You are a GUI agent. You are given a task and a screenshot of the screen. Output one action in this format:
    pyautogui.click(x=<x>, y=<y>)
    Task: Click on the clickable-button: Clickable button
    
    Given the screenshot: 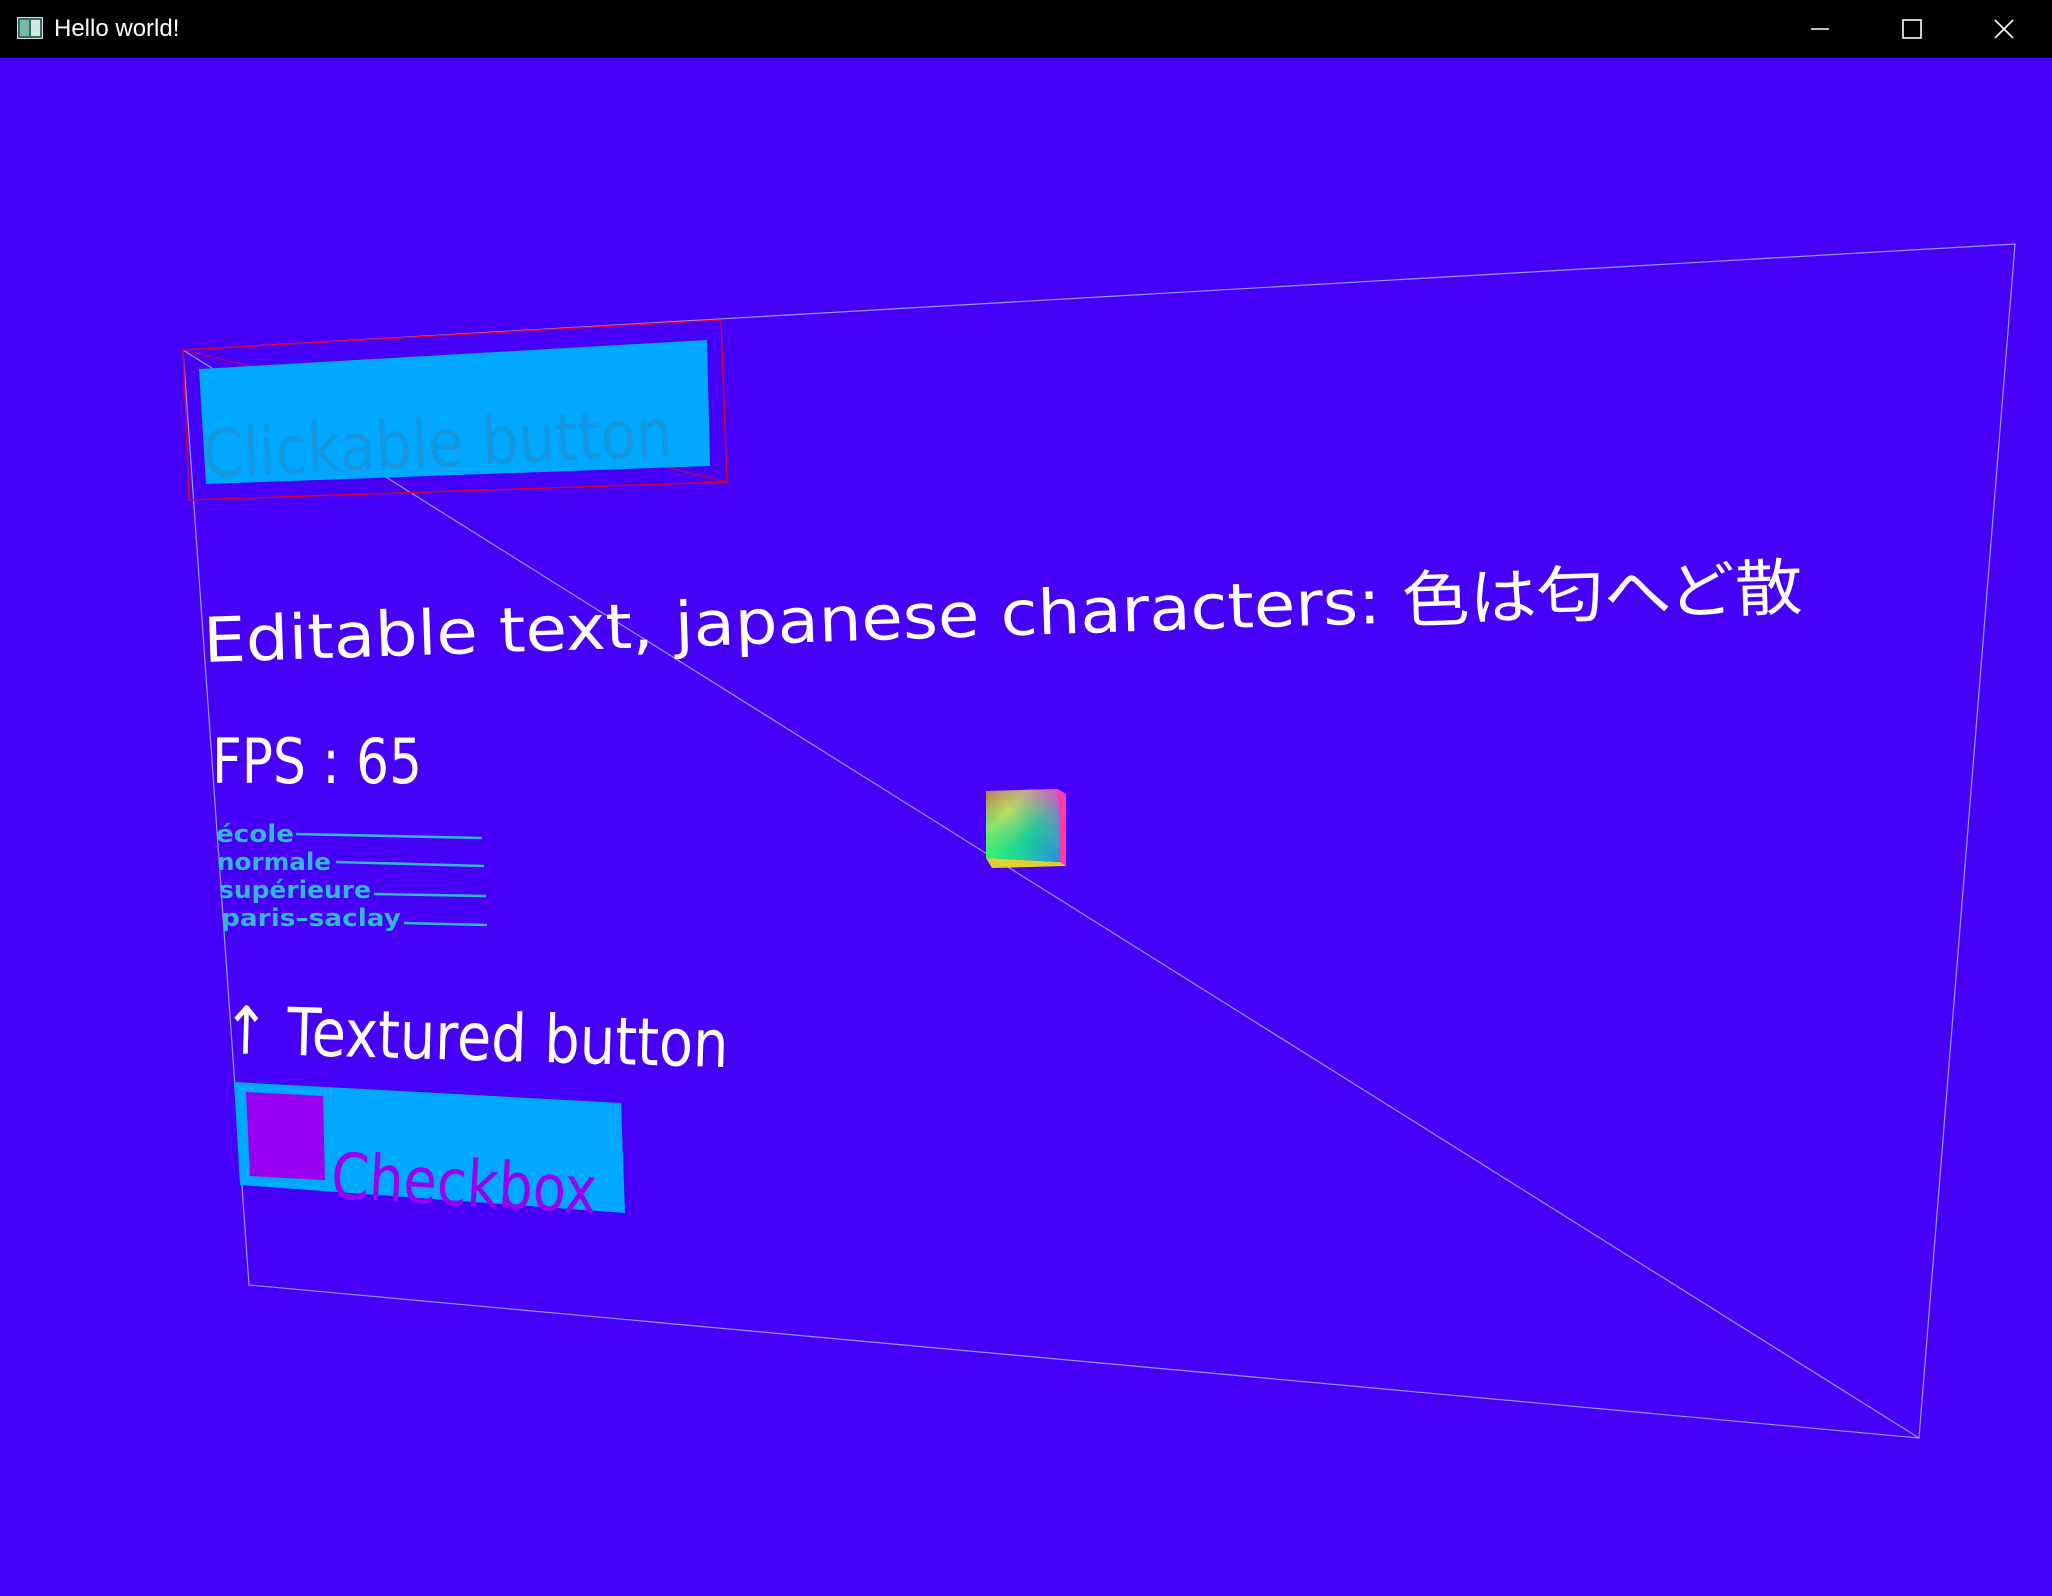 What is the action you would take?
    pyautogui.click(x=455, y=410)
    